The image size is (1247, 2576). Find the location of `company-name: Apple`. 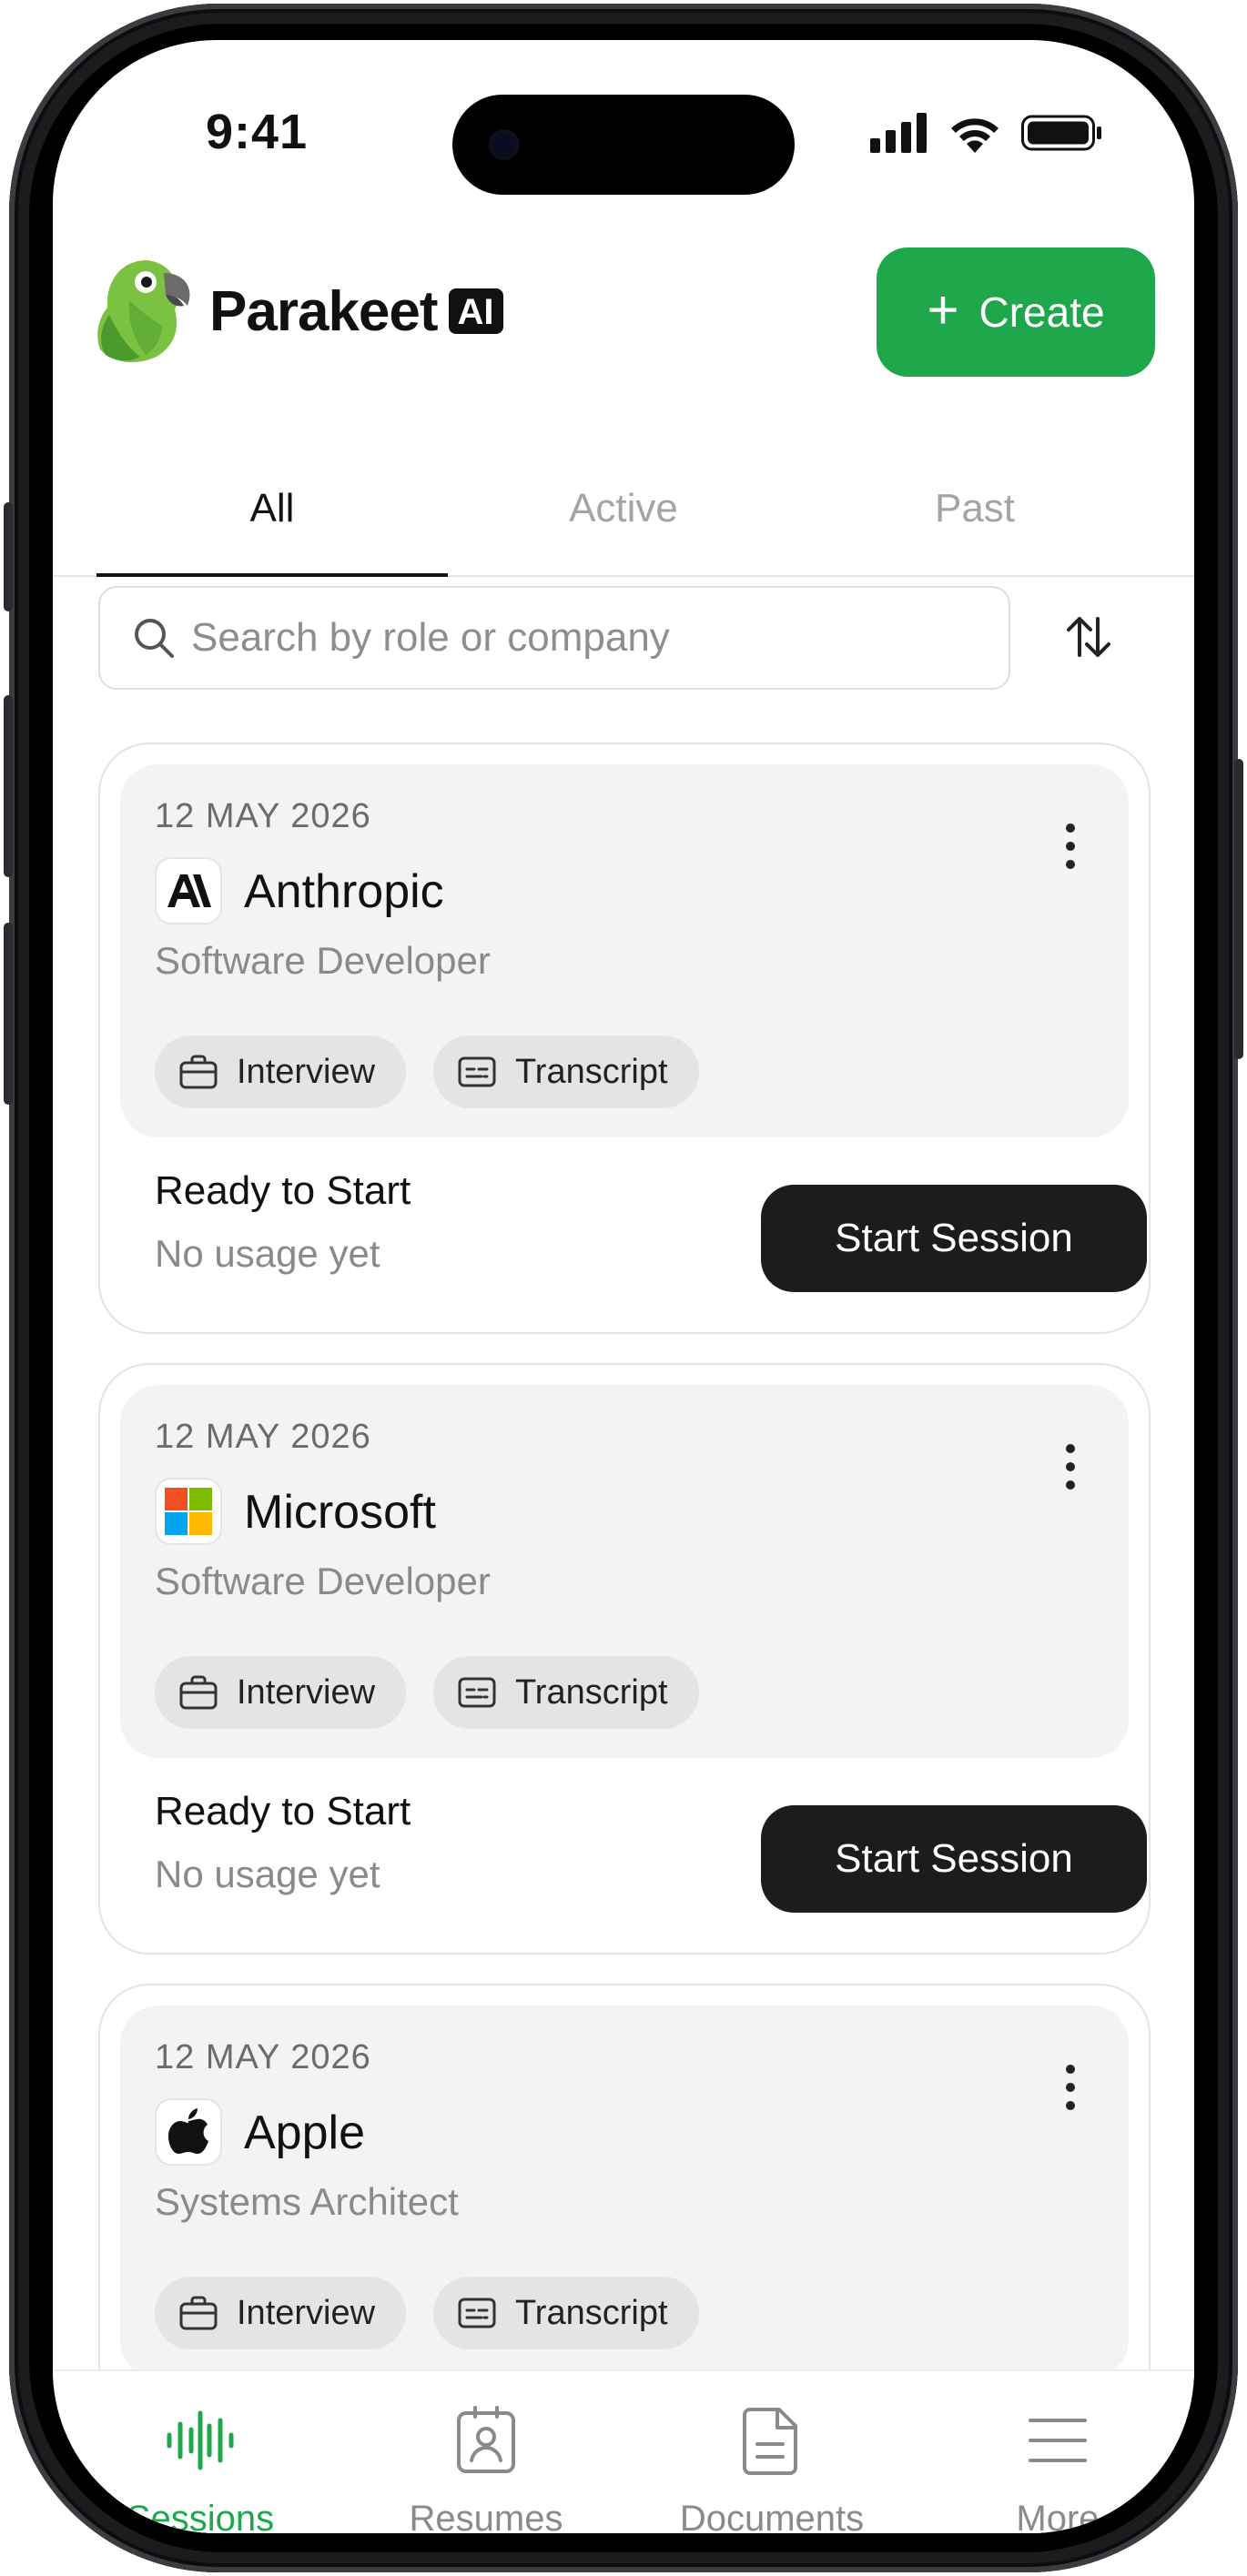

company-name: Apple is located at coordinates (305, 2132).